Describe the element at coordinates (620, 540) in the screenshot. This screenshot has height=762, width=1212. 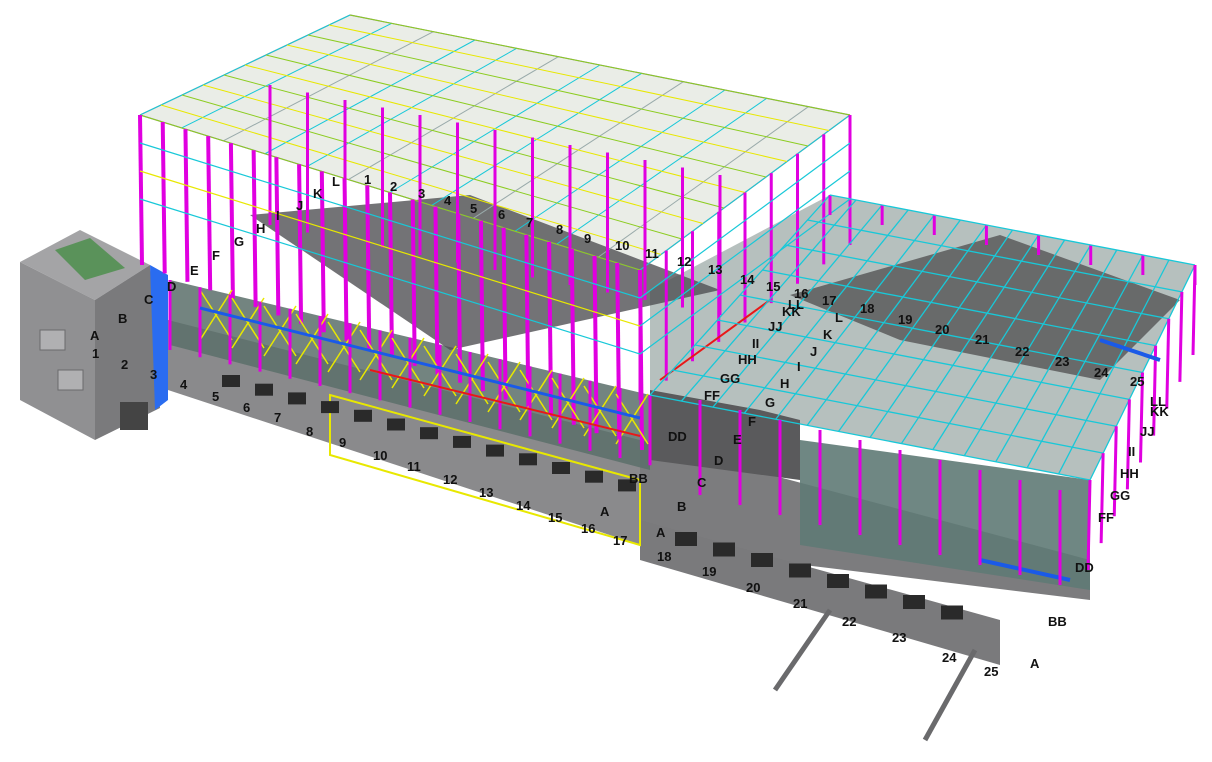
I see `grid-label: 17` at that location.